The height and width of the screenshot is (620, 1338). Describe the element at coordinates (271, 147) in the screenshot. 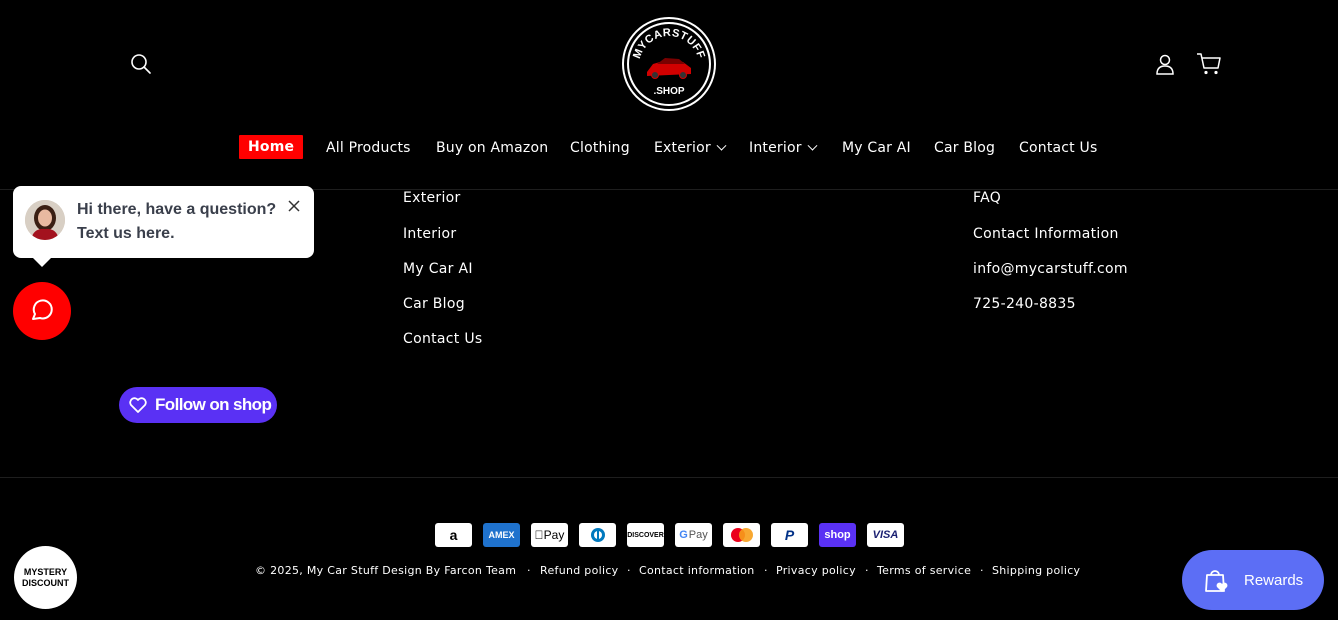

I see `nav-item-home: Home` at that location.